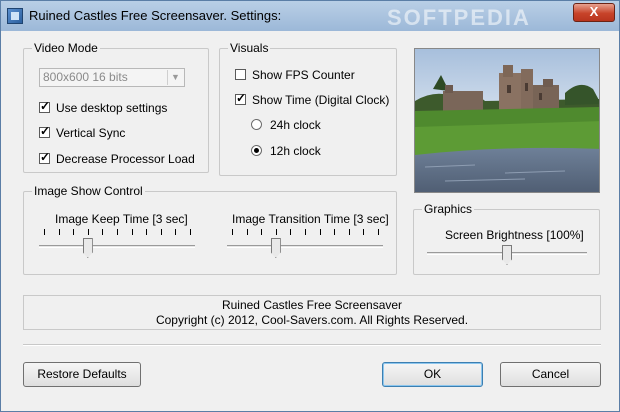 The height and width of the screenshot is (412, 620). I want to click on castle-preview-image, so click(507, 120).